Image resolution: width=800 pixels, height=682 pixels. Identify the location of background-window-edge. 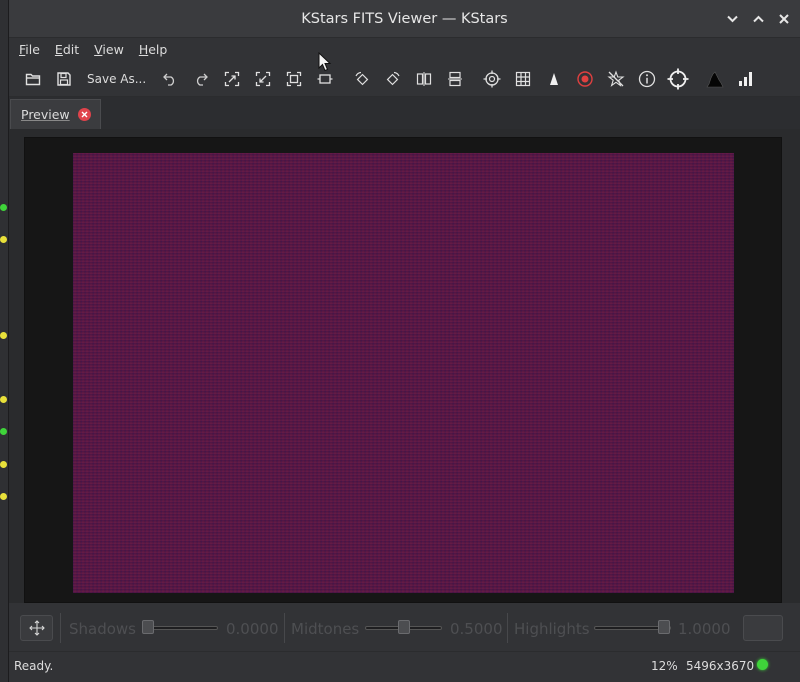
(4, 341).